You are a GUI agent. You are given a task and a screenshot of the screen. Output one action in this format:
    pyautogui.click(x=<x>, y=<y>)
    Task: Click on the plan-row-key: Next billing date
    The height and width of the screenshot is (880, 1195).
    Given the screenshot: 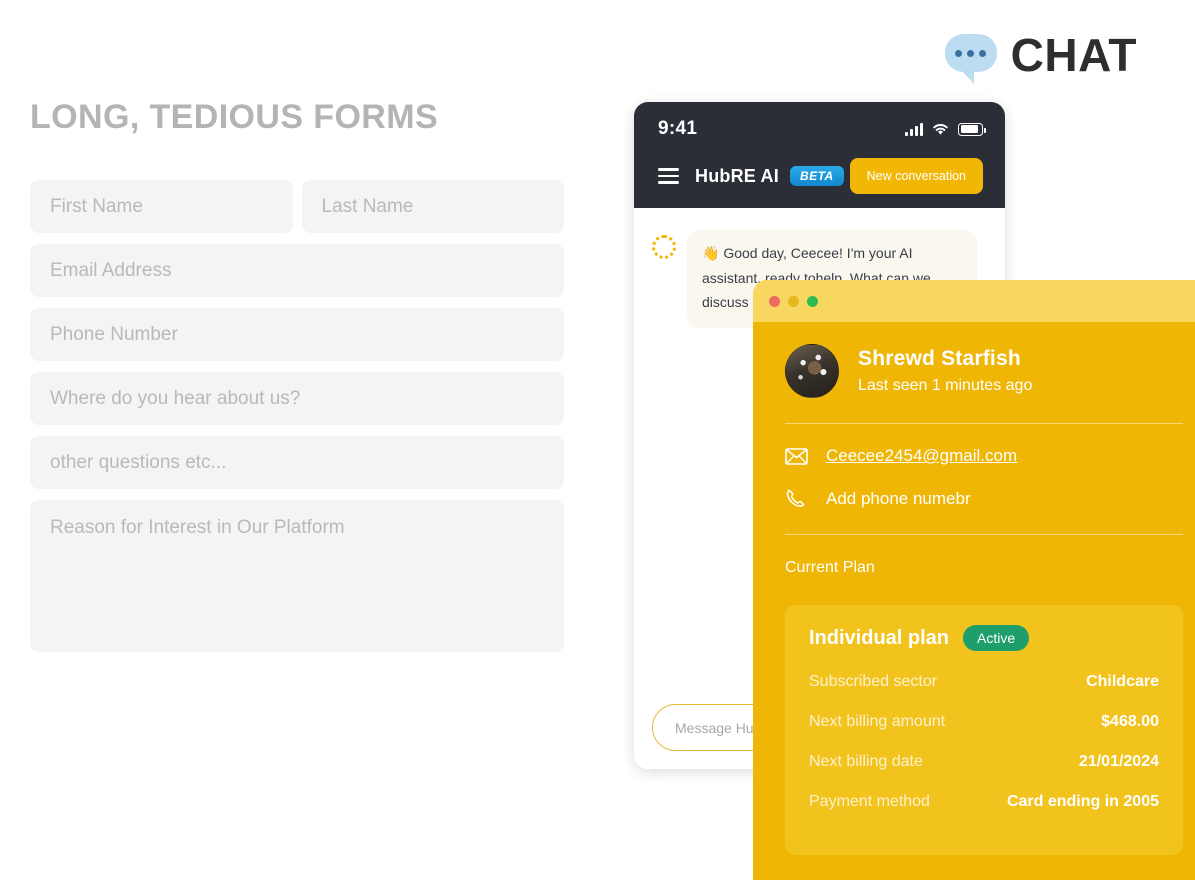 What is the action you would take?
    pyautogui.click(x=866, y=761)
    